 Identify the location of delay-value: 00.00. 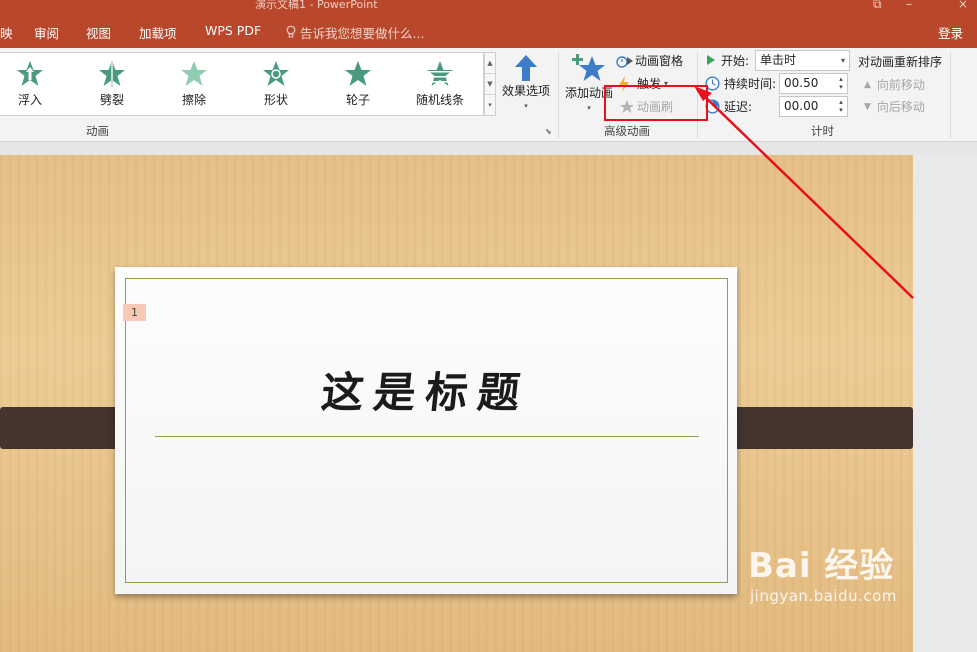
(801, 106).